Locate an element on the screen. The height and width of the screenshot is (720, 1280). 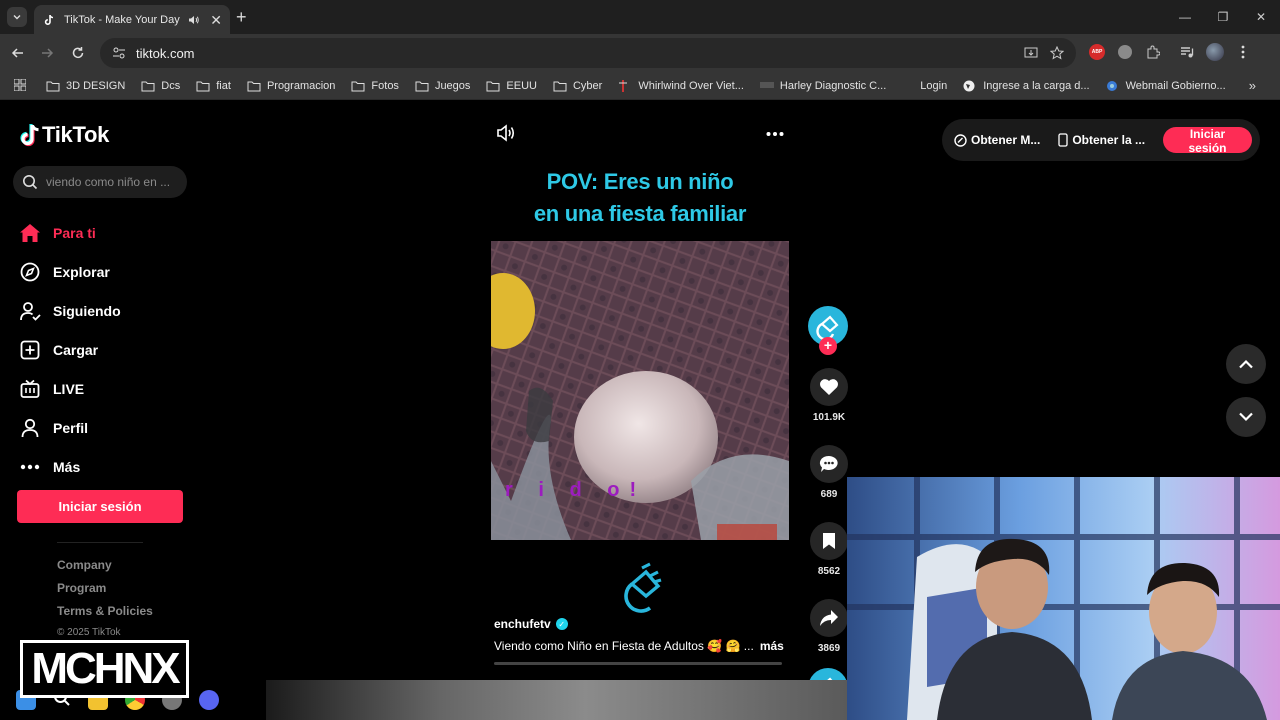
sidebar-item-perfil: Perfil is located at coordinates (103, 427).